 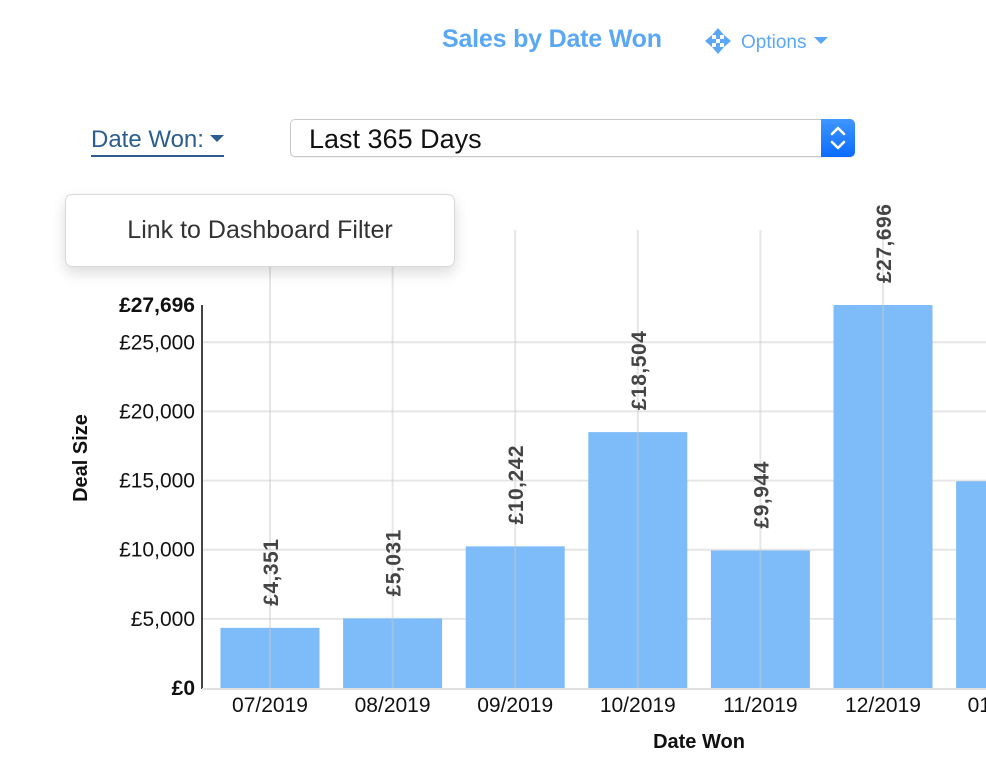 I want to click on data-label: £5,031, so click(x=394, y=562).